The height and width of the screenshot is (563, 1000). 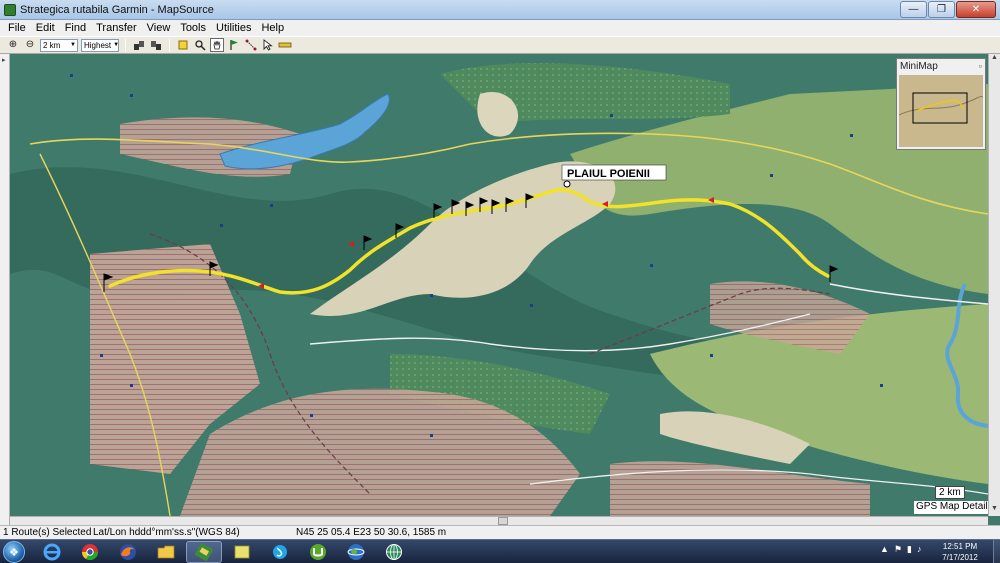 What do you see at coordinates (500, 45) in the screenshot?
I see `toolbar: ⊕ ⊖ 2 km ▼ Highest ▼` at bounding box center [500, 45].